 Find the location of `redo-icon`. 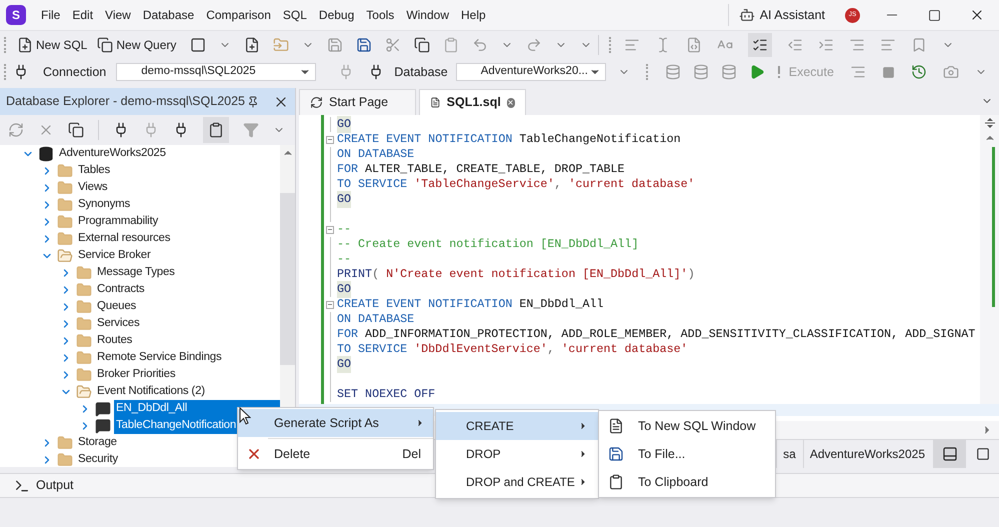

redo-icon is located at coordinates (534, 44).